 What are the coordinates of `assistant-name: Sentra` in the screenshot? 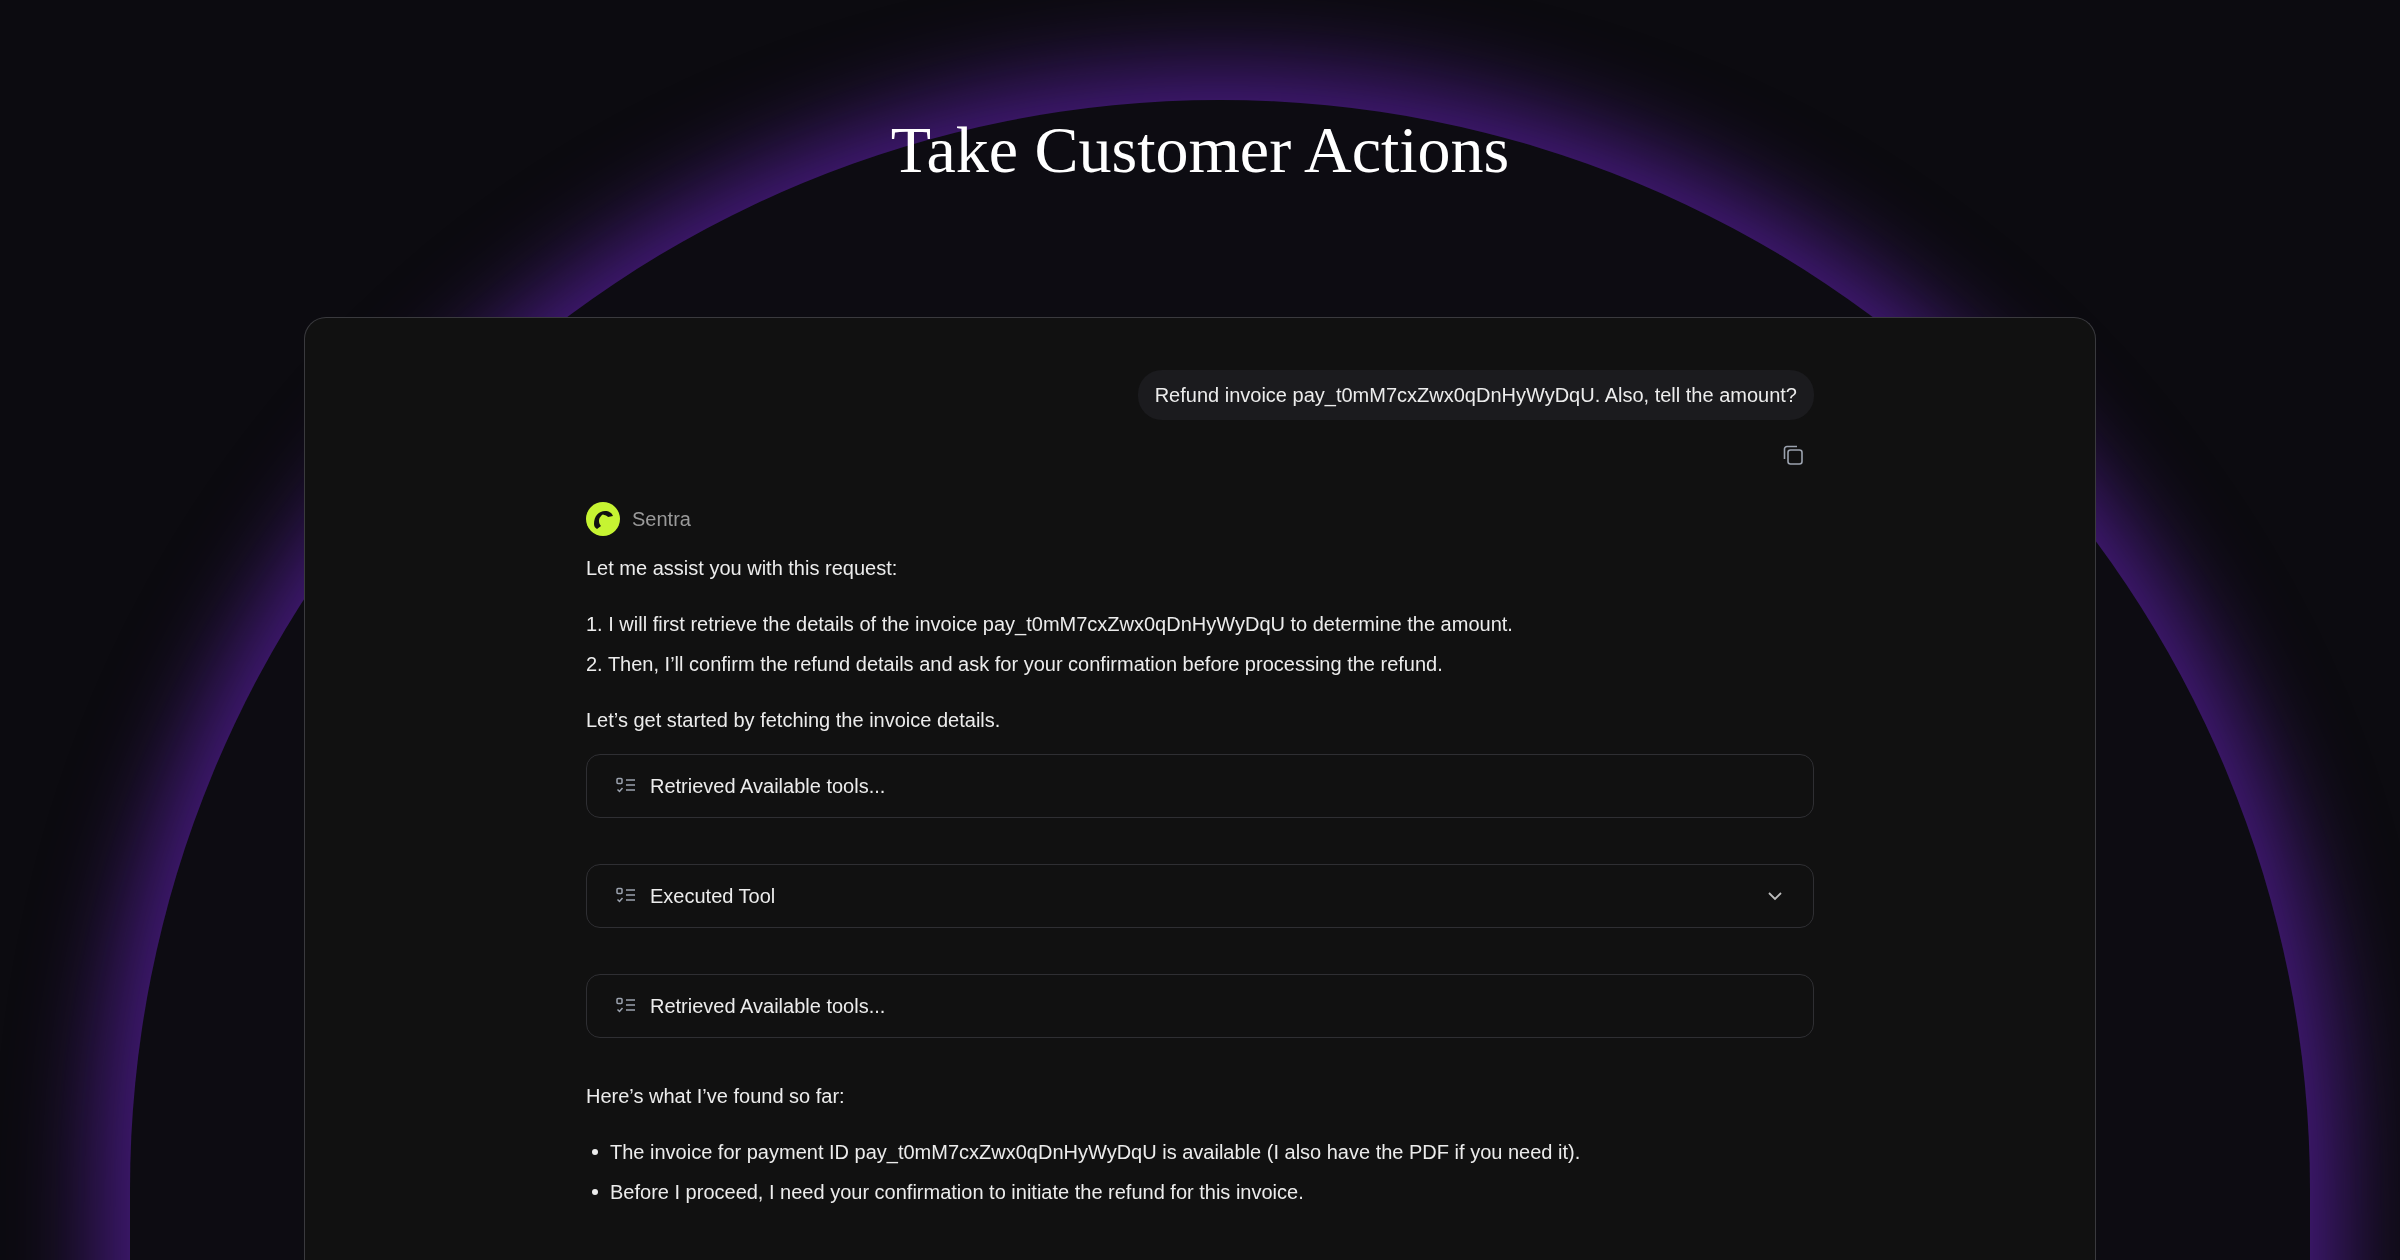 It's located at (661, 519).